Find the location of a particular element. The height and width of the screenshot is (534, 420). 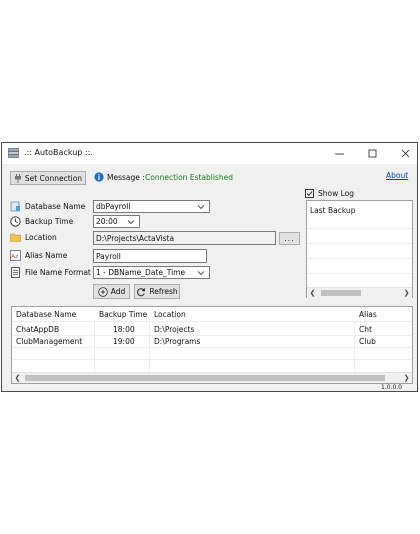

backup-time-select: 20:00 is located at coordinates (116, 221).